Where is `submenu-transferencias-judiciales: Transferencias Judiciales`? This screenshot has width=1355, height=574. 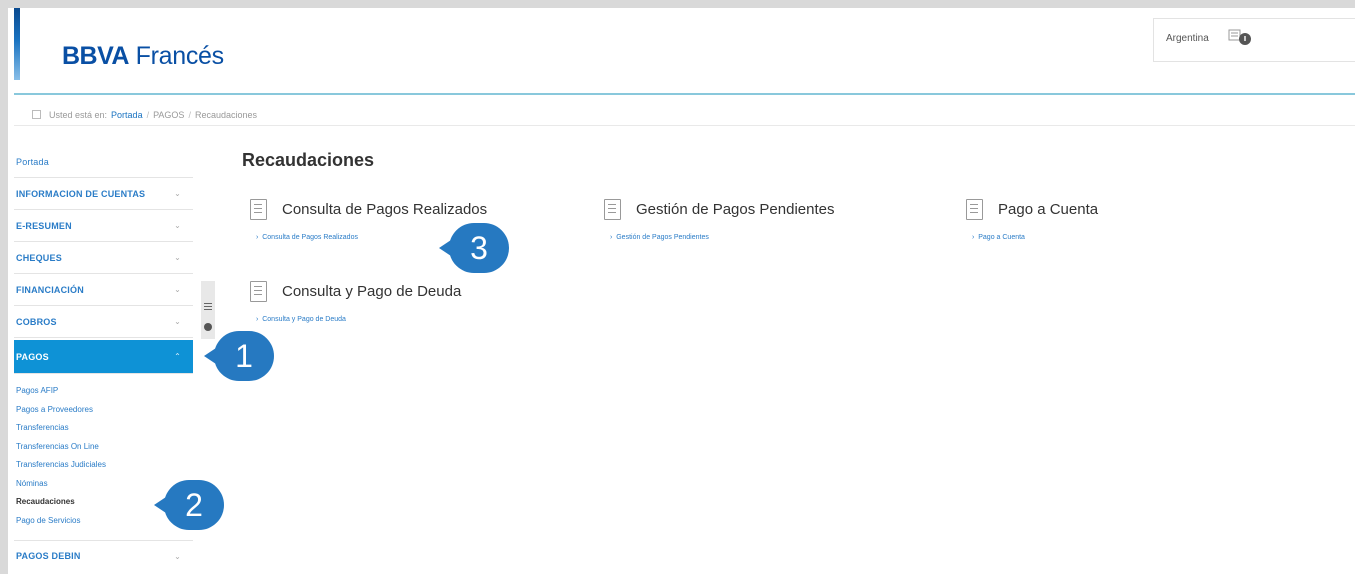 submenu-transferencias-judiciales: Transferencias Judiciales is located at coordinates (103, 465).